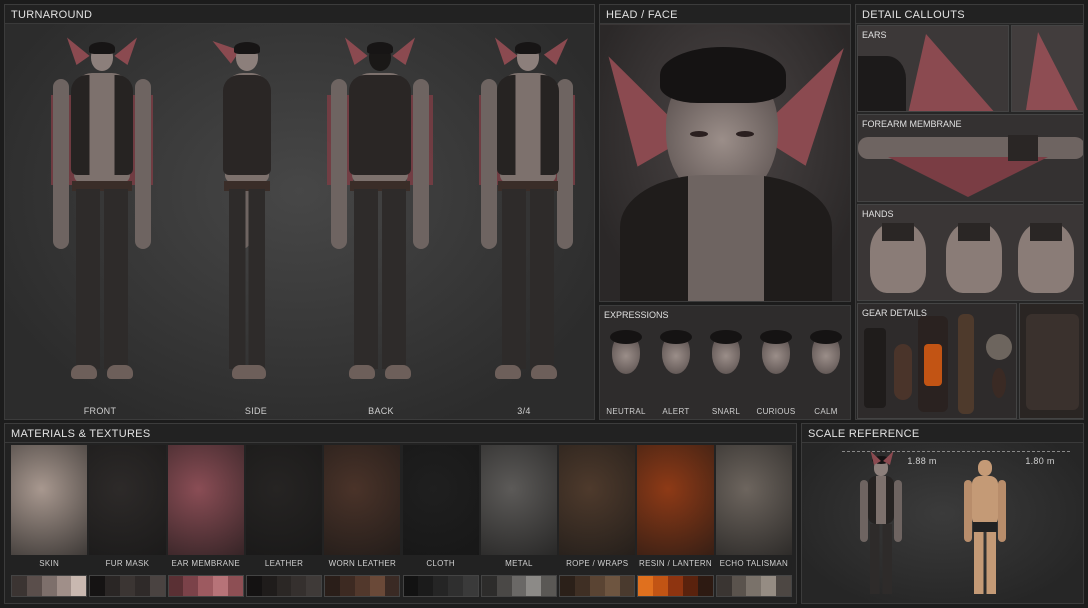 Image resolution: width=1088 pixels, height=608 pixels. I want to click on expression-calm, so click(826, 366).